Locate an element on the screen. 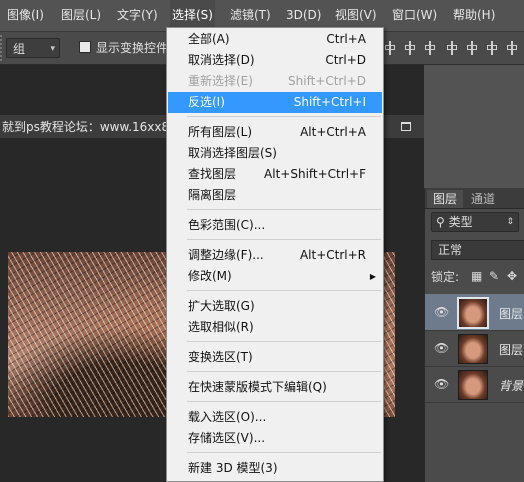 This screenshot has height=482, width=524. panel-tabs: 图层 通道 is located at coordinates (474, 198).